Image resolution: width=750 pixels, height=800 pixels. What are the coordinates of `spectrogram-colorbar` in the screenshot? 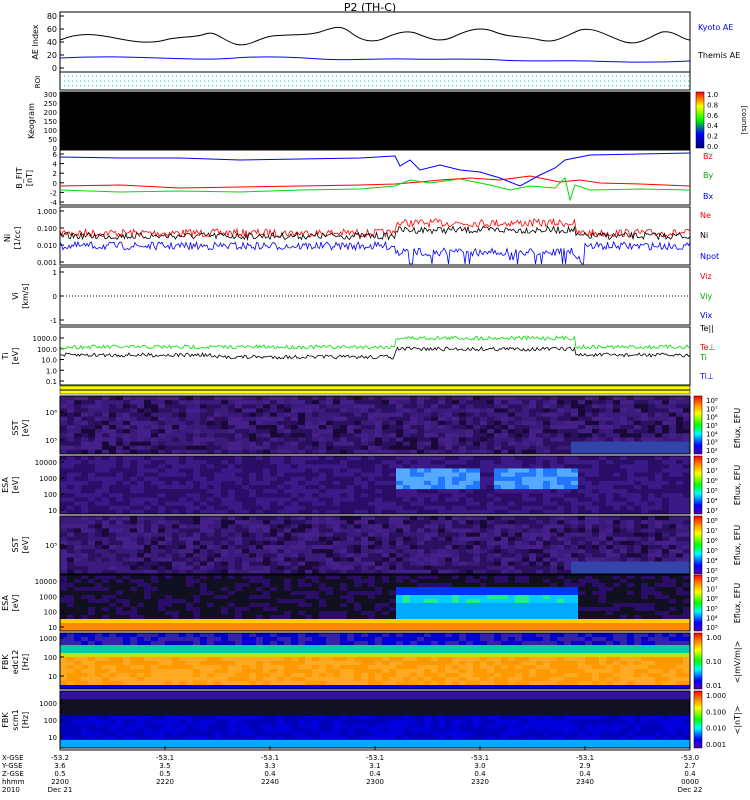 It's located at (698, 545).